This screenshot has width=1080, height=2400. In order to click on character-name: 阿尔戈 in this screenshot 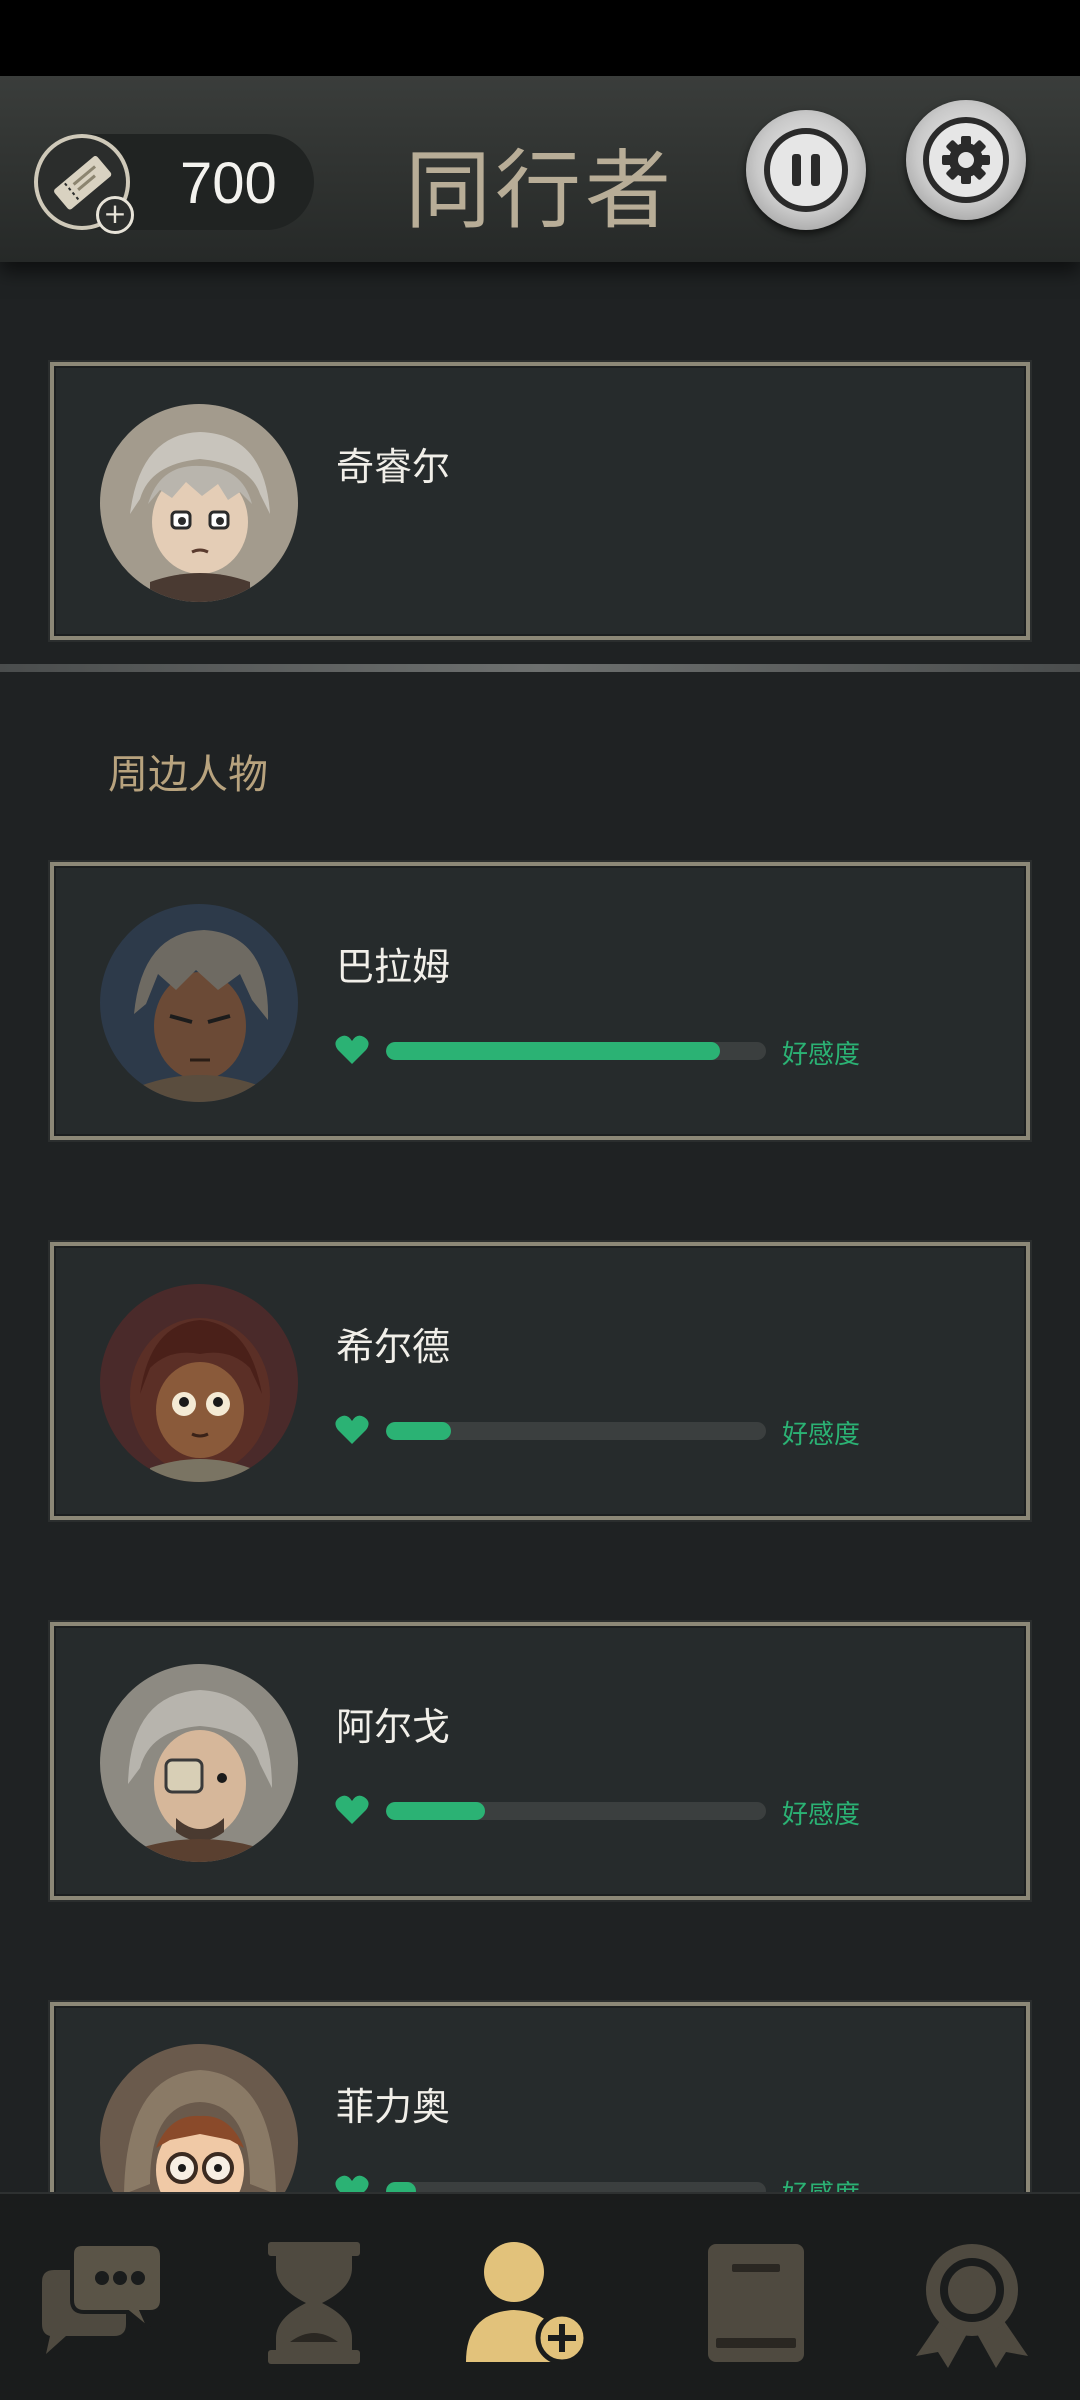, I will do `click(393, 1727)`.